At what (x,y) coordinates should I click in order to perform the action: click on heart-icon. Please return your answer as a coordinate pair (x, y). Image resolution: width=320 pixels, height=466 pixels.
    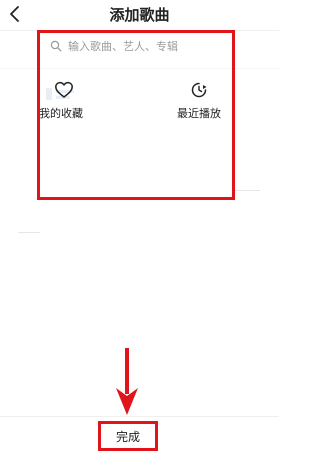
    Looking at the image, I should click on (64, 89).